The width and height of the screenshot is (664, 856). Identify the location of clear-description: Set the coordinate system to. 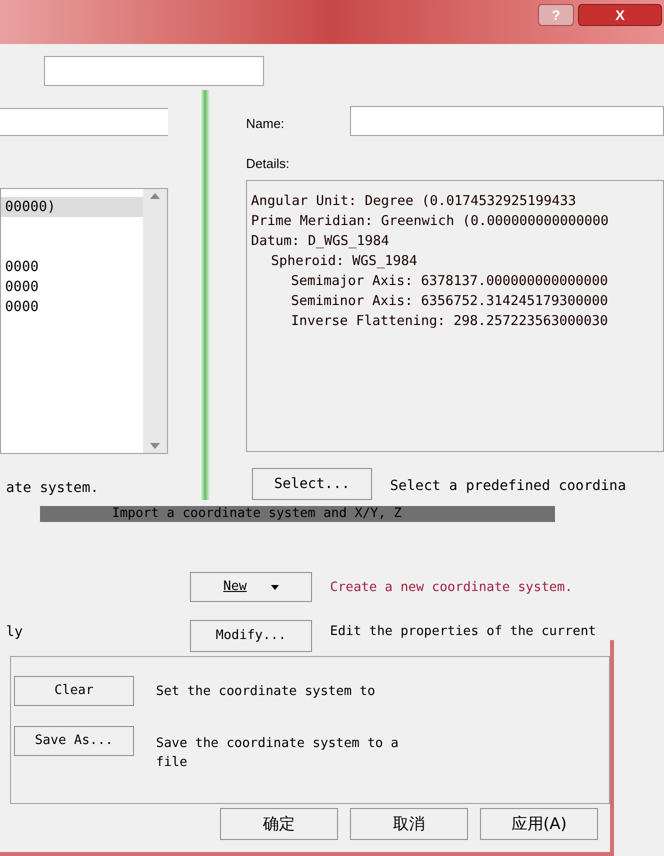
(266, 692).